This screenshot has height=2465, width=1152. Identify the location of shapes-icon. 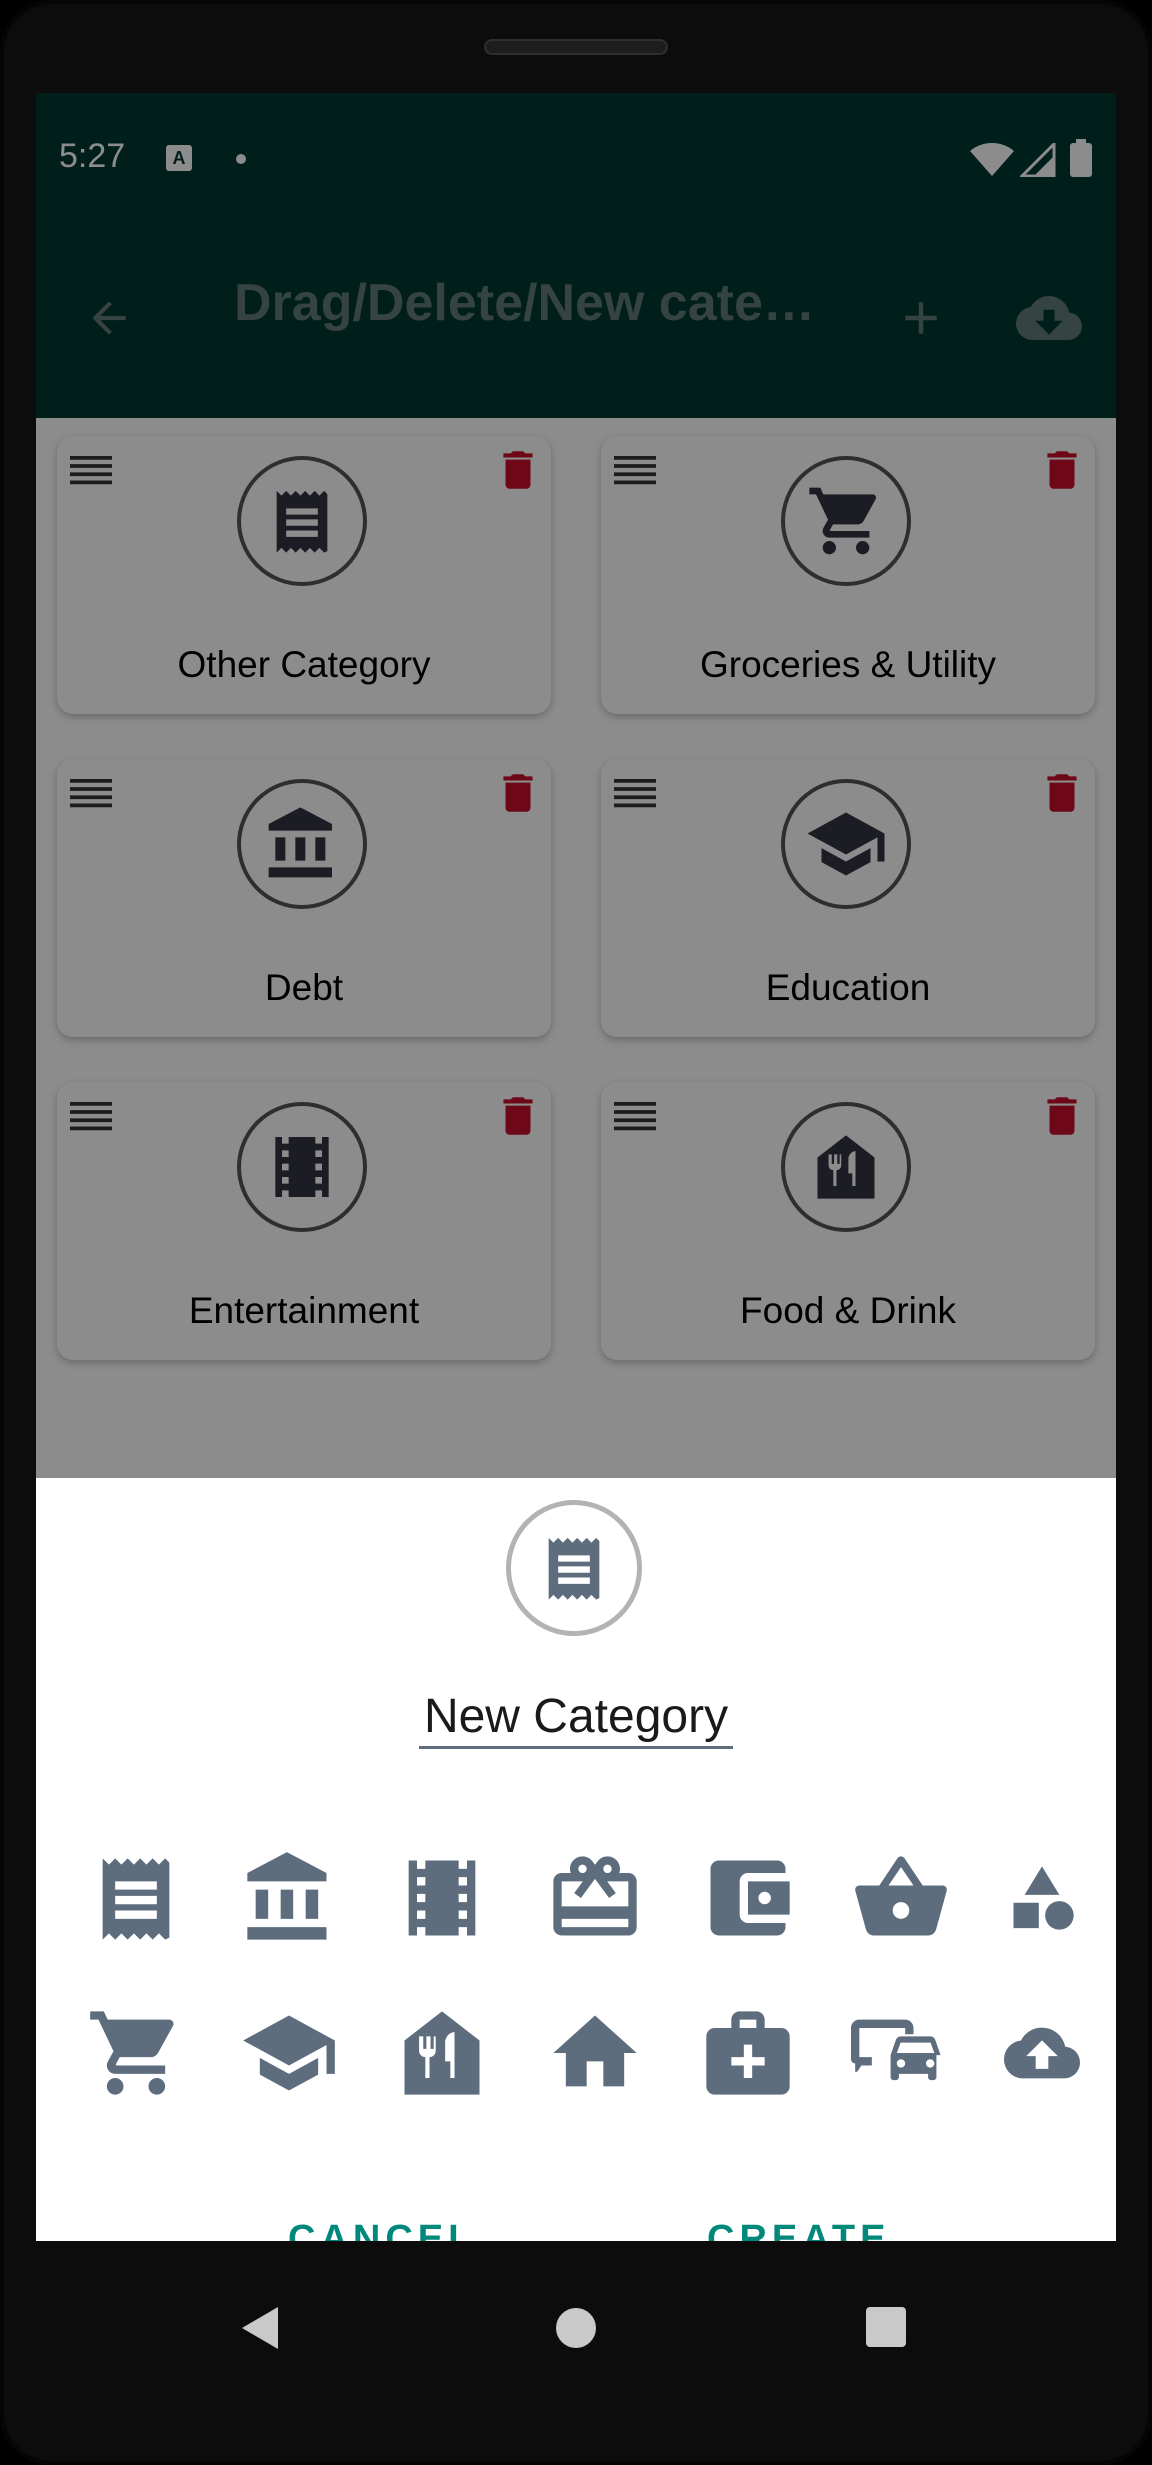
(1043, 1898).